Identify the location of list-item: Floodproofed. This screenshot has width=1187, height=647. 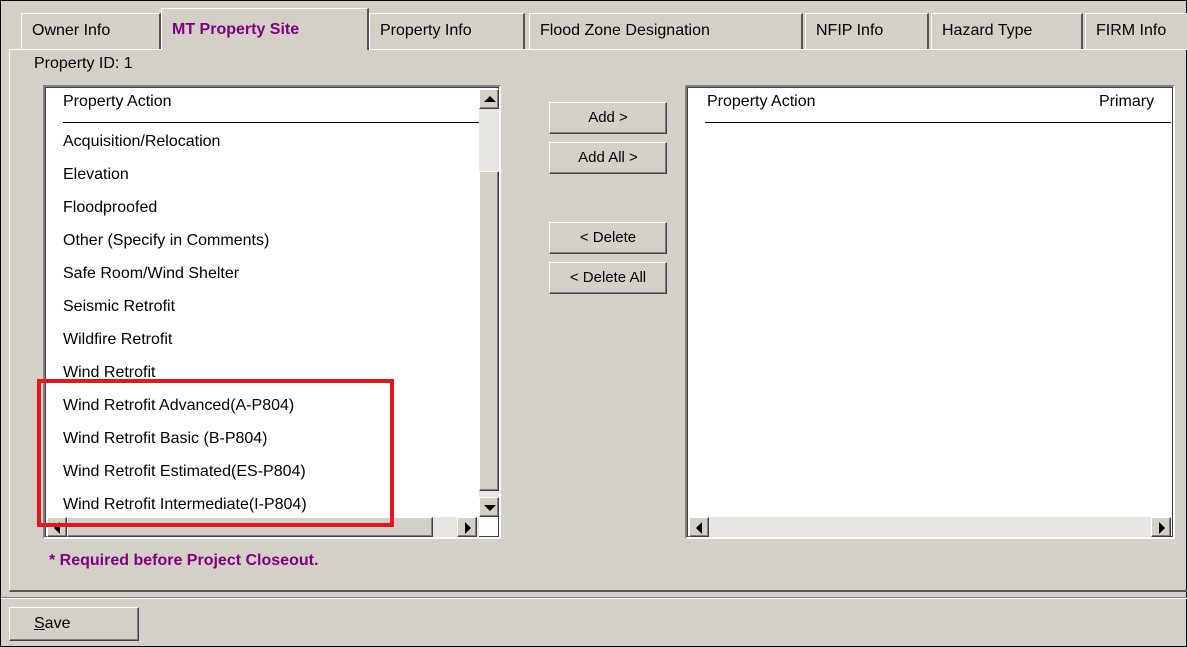
(110, 208).